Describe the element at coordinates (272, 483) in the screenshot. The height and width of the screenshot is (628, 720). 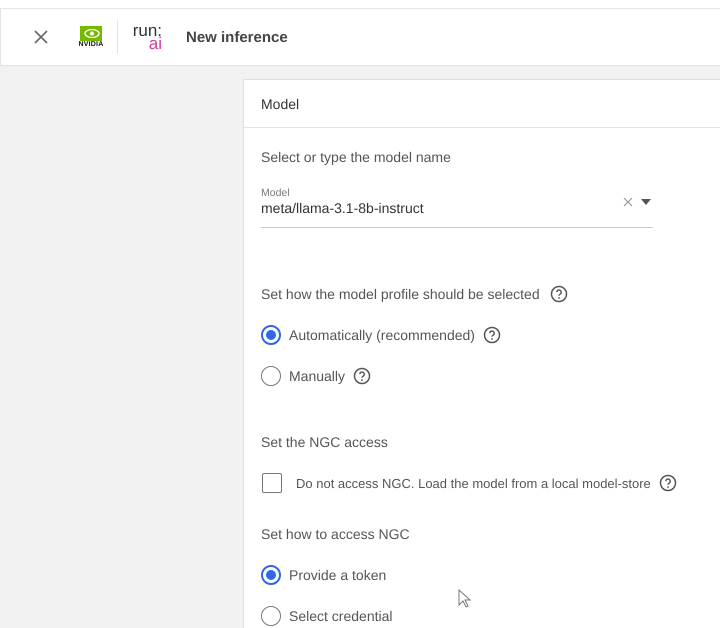
I see `checkbox` at that location.